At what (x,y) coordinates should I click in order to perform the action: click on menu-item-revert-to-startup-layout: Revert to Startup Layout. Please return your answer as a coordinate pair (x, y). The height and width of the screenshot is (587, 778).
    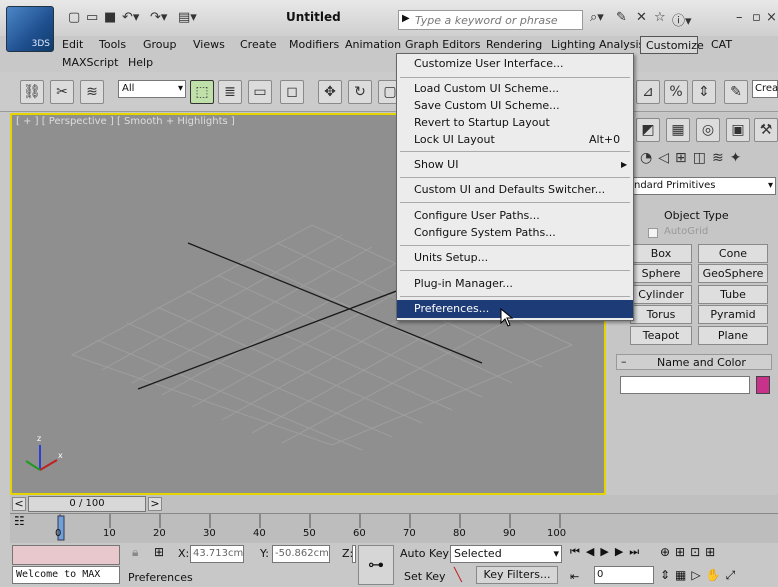
    Looking at the image, I should click on (482, 123).